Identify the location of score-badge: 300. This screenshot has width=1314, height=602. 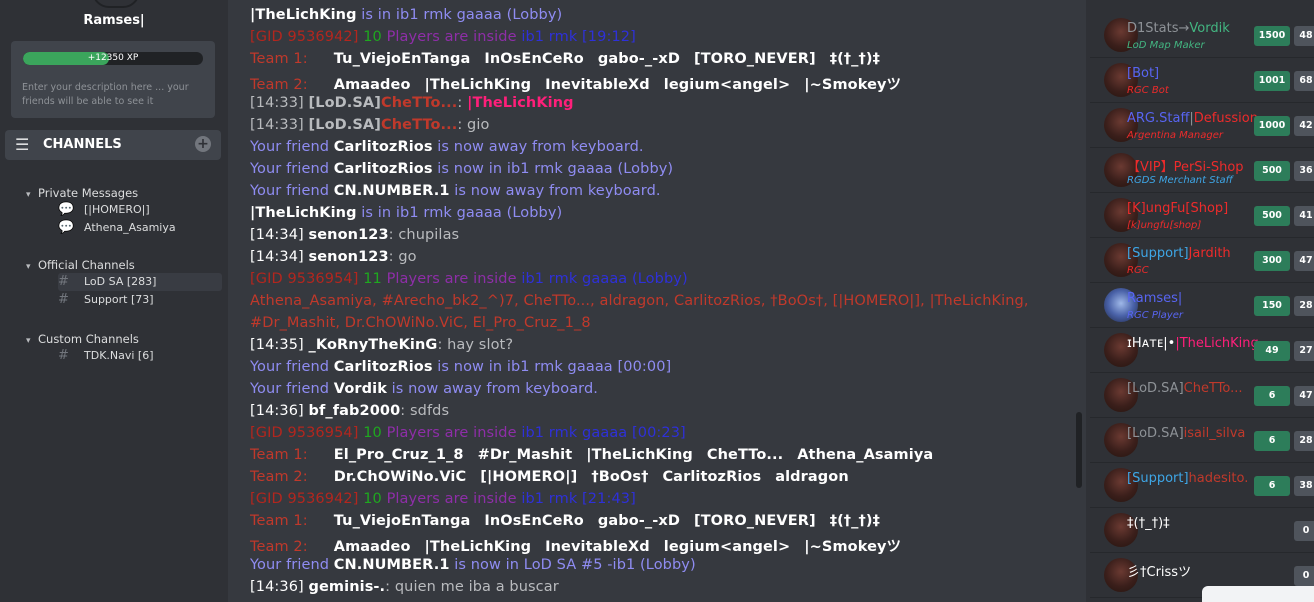
(1272, 261).